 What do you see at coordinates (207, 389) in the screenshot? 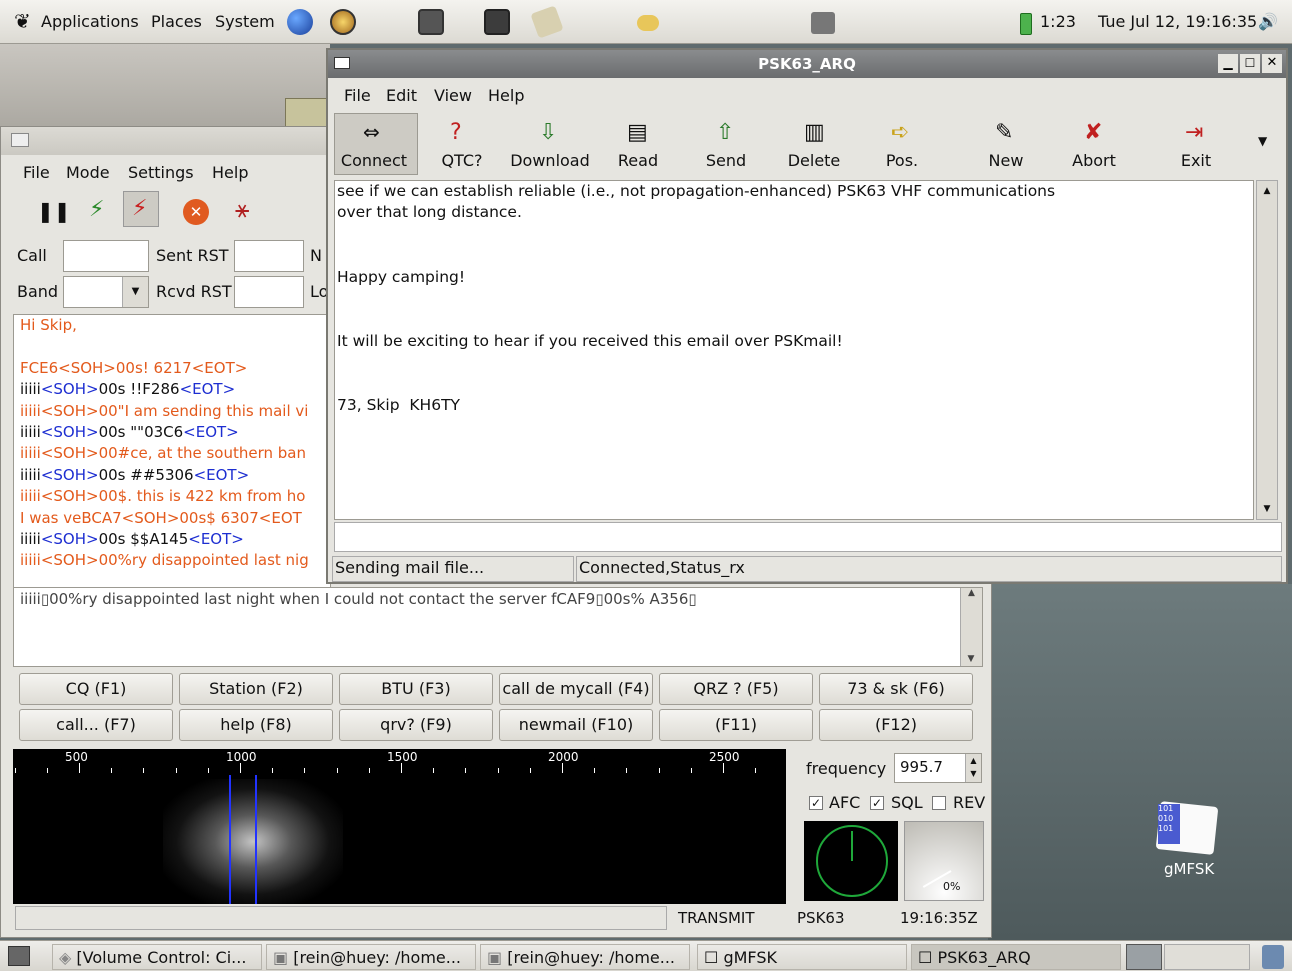
I see `rx-segment: <EOT>` at bounding box center [207, 389].